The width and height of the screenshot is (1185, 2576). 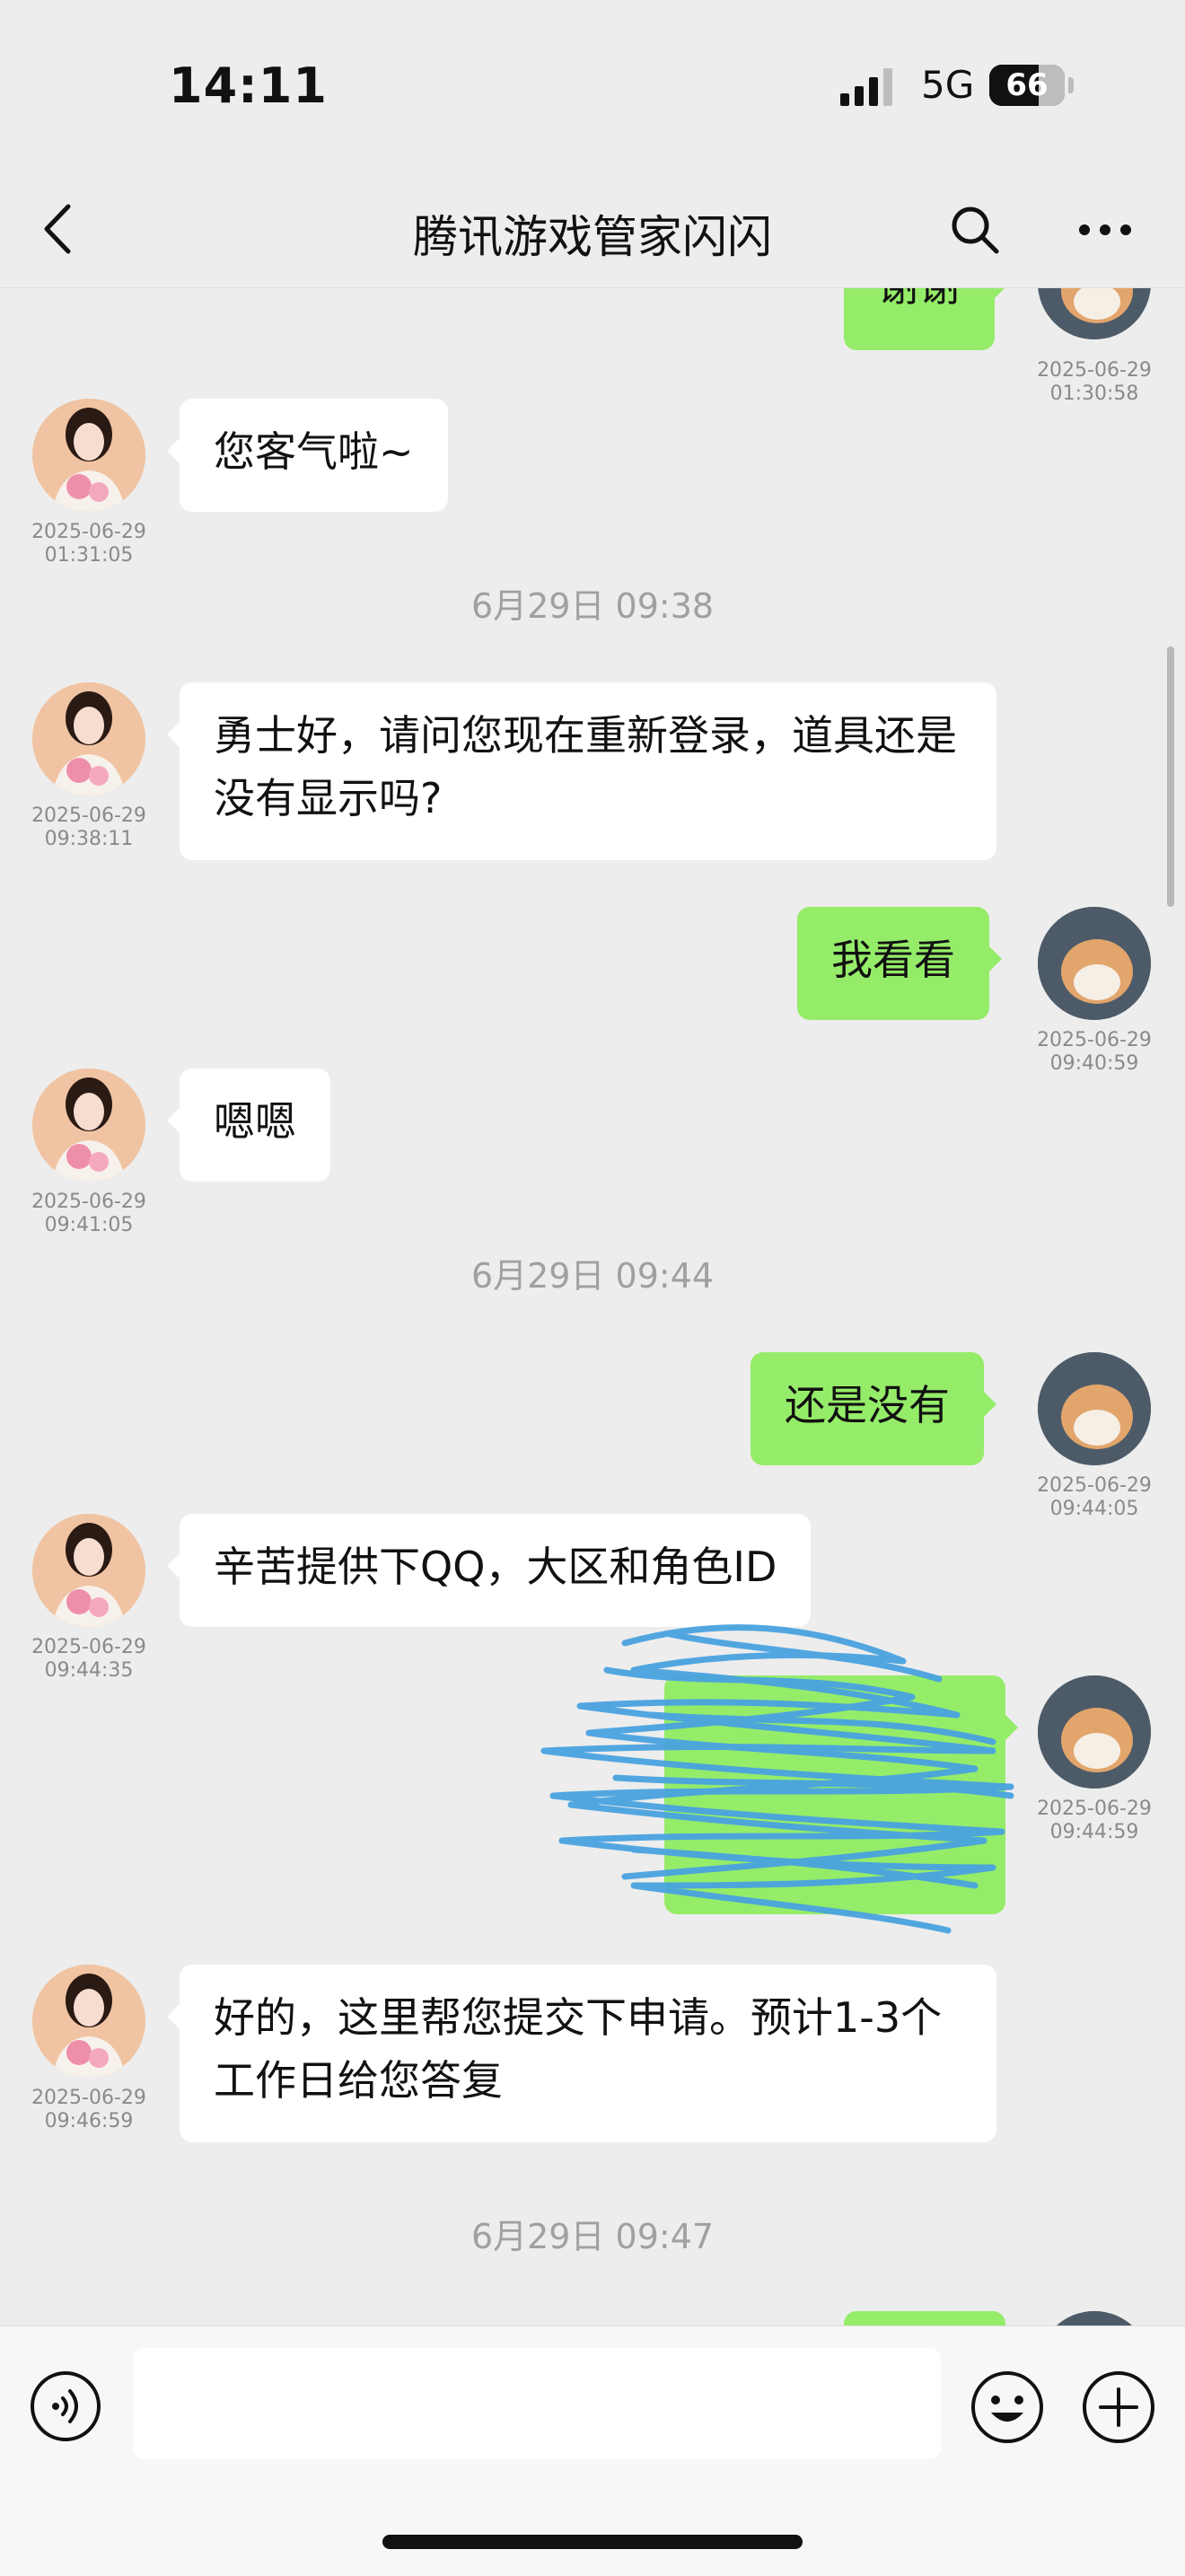 I want to click on signal-icon, so click(x=866, y=87).